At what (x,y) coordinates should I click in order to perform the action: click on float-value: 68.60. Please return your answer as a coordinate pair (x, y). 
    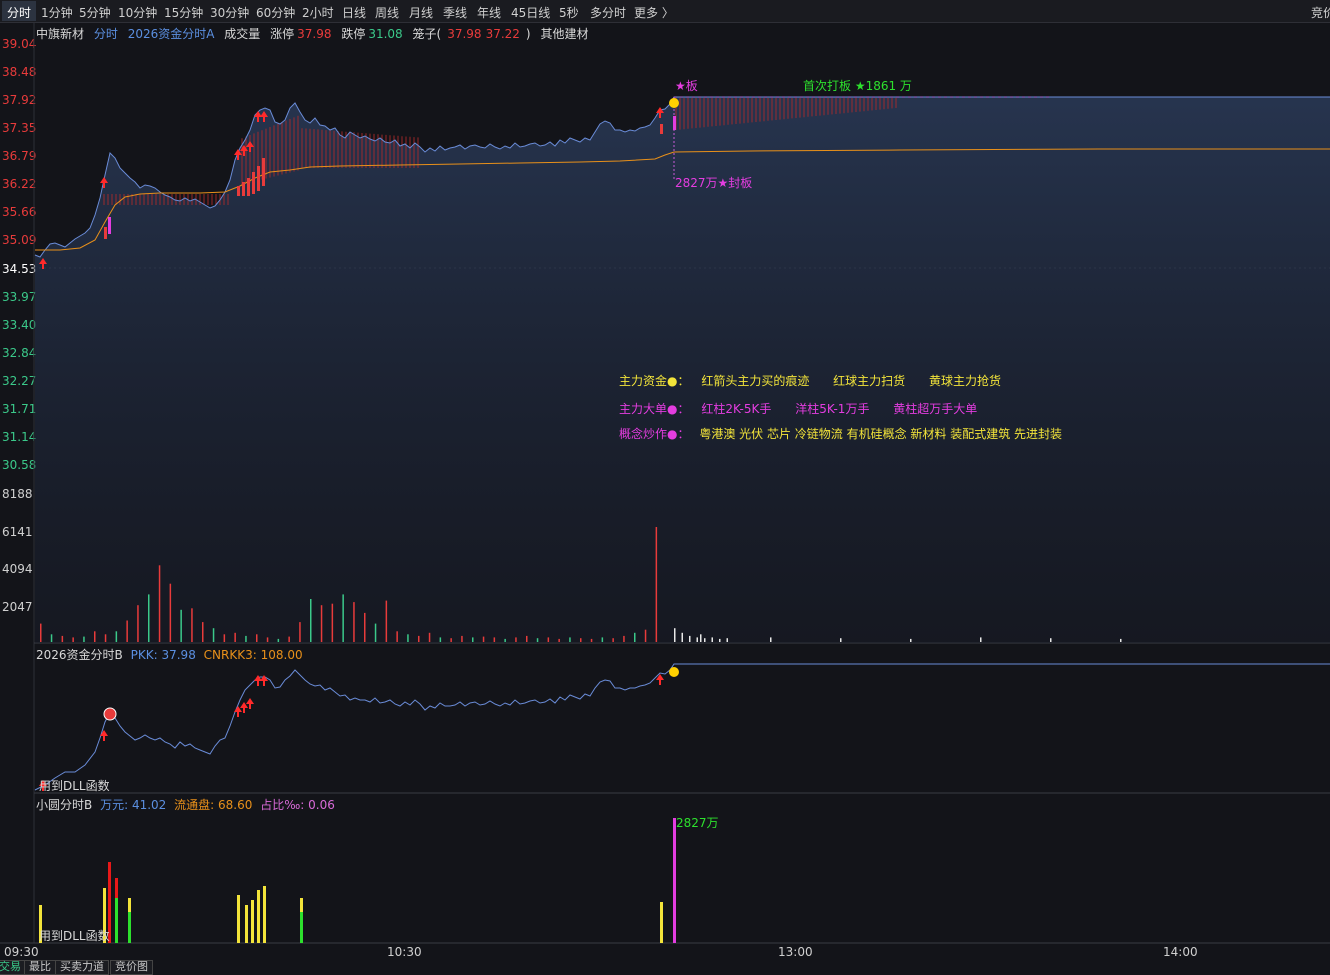
    Looking at the image, I should click on (235, 805).